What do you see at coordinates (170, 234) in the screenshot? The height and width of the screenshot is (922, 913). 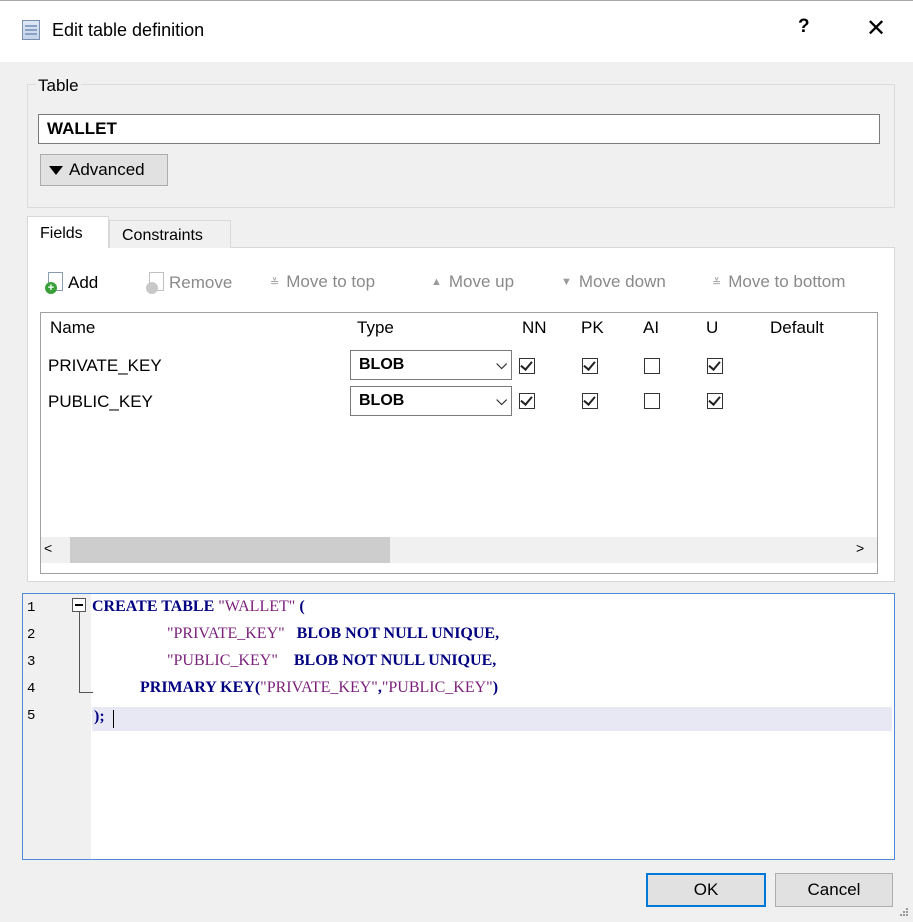 I see `tab-constraints: Constraints` at bounding box center [170, 234].